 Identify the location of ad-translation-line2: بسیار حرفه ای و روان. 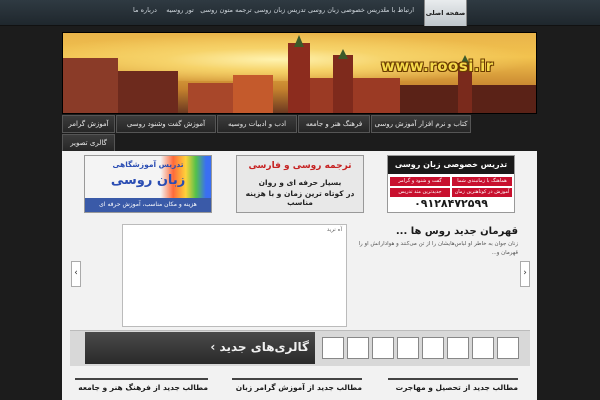
(300, 182).